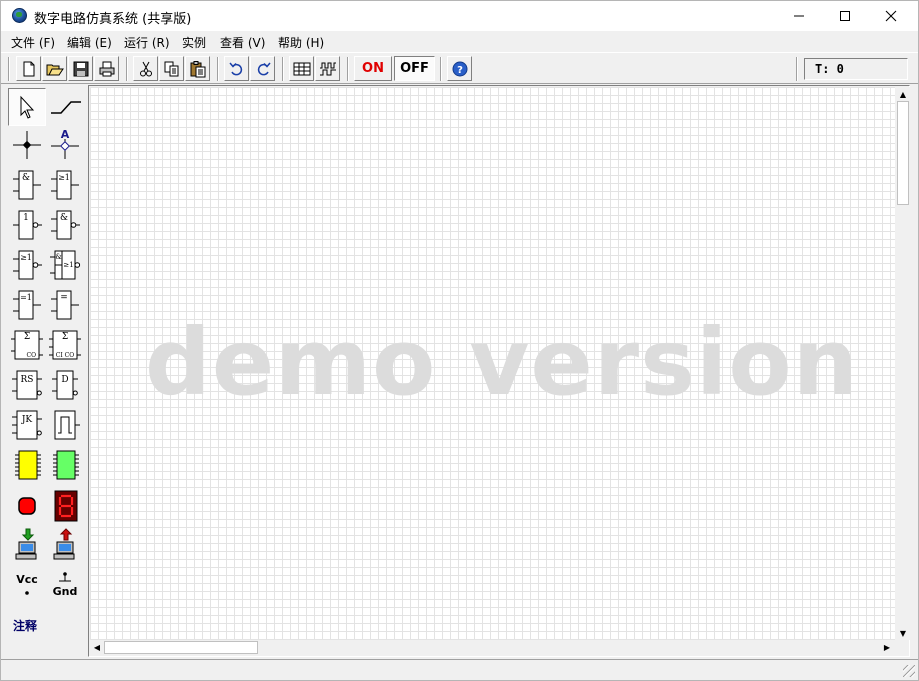 This screenshot has width=919, height=681. I want to click on annotation-tool: 注释, so click(25, 625).